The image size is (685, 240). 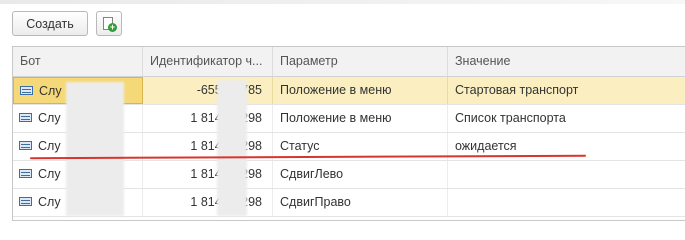 I want to click on value-cell: Стартовая транспорт, so click(x=566, y=90).